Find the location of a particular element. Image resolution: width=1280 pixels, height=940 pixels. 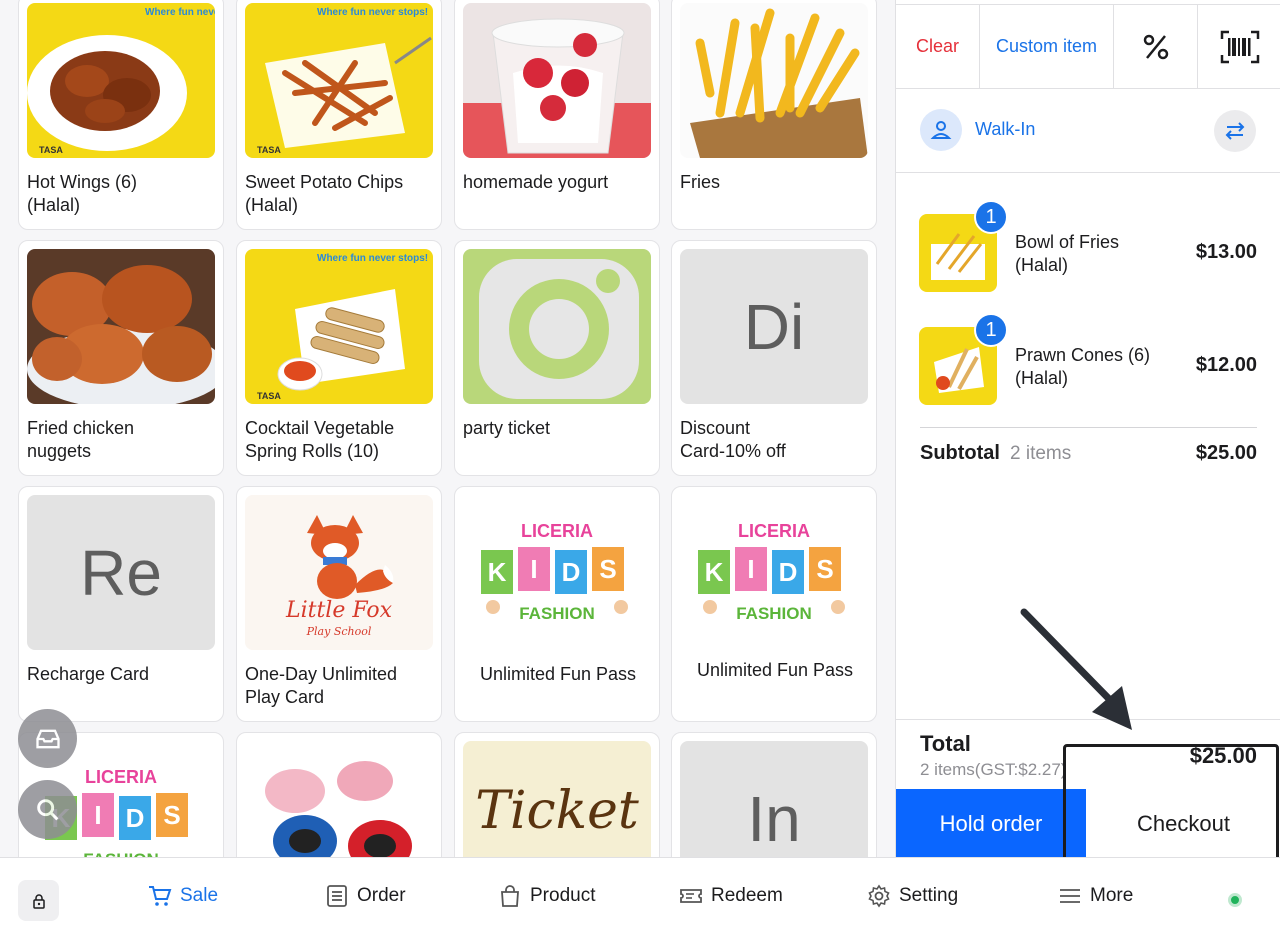

customer-row: Walk-In is located at coordinates (1088, 131).